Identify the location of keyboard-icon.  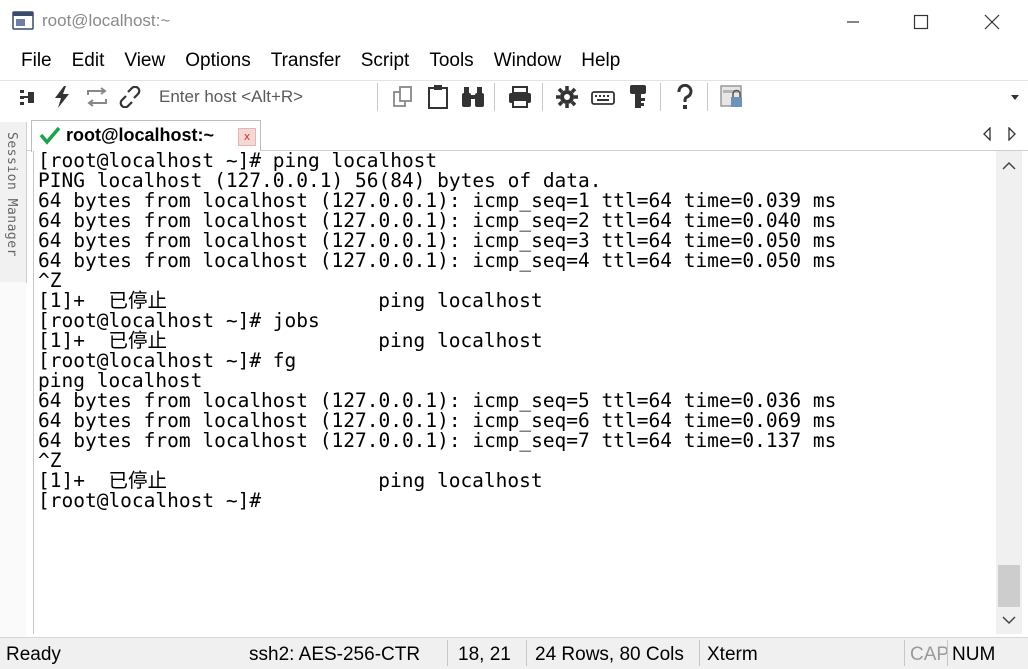
(603, 98).